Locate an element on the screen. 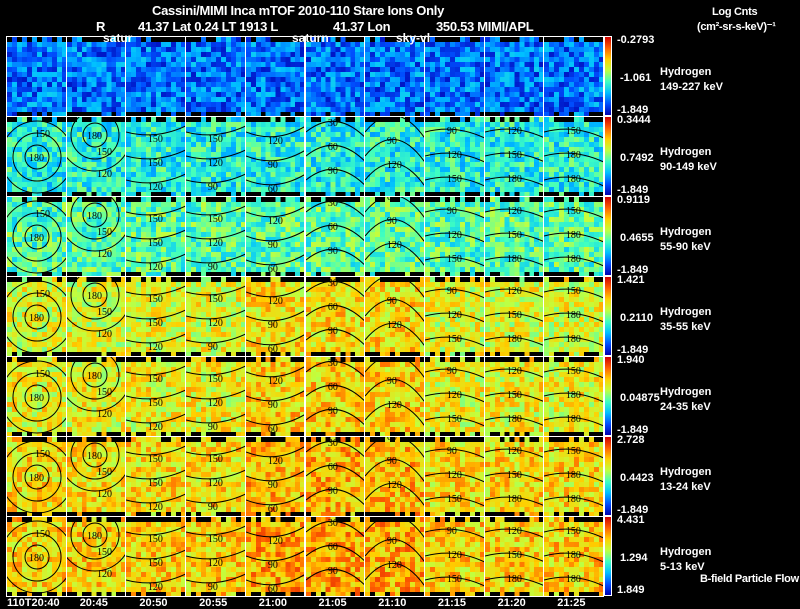 This screenshot has width=800, height=609. position-l: 41.37 Lon is located at coordinates (362, 26).